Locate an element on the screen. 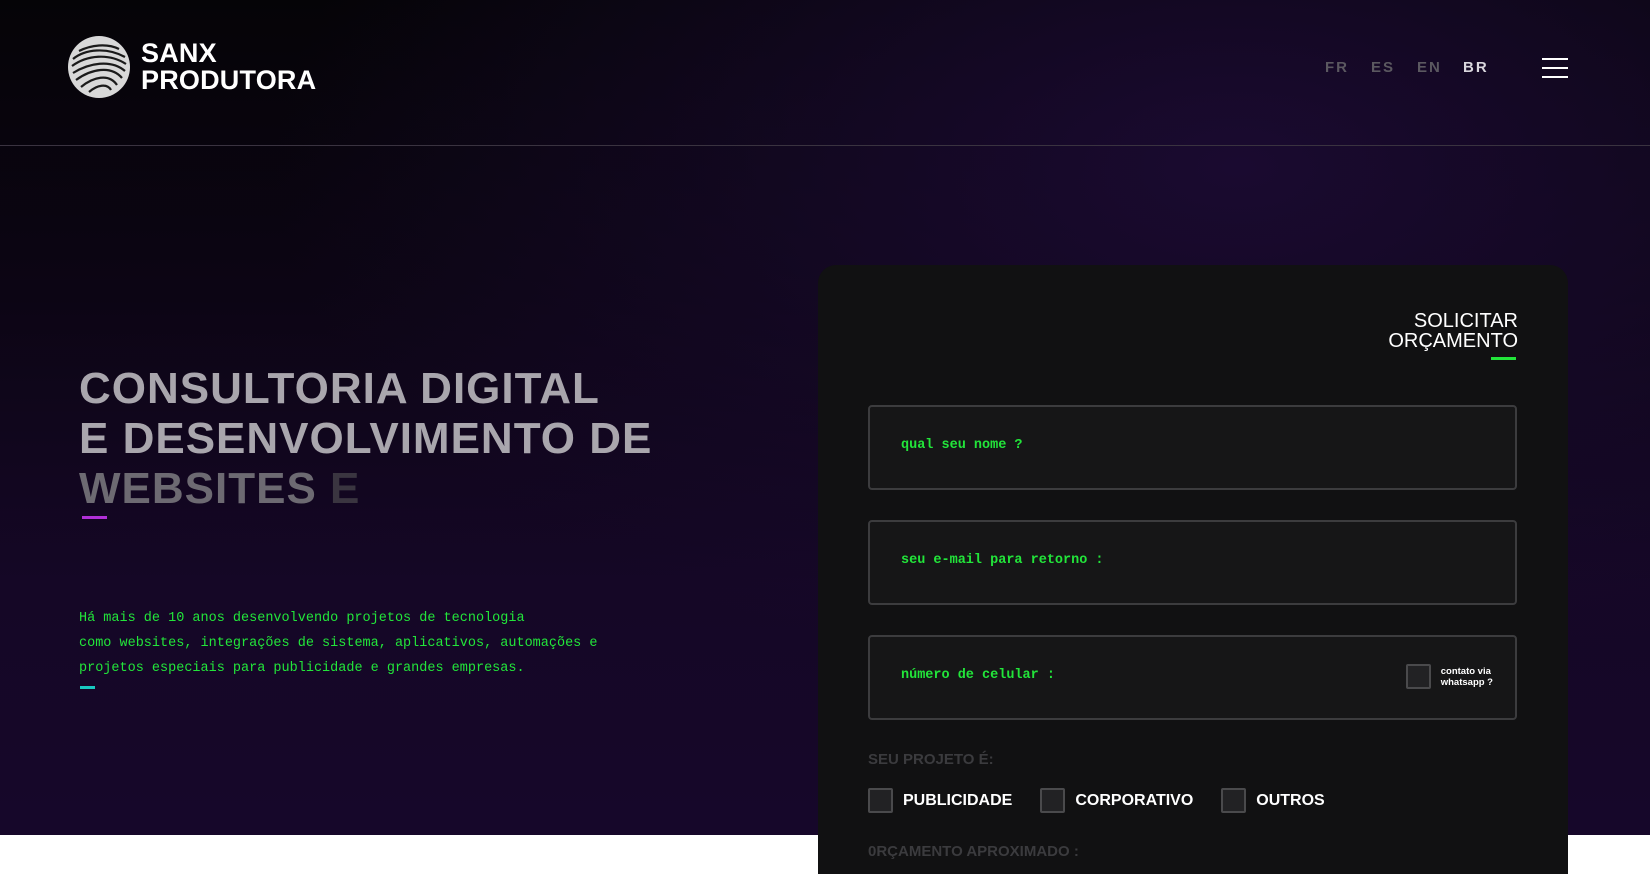 The image size is (1650, 874). corporativo-checkbox is located at coordinates (1053, 800).